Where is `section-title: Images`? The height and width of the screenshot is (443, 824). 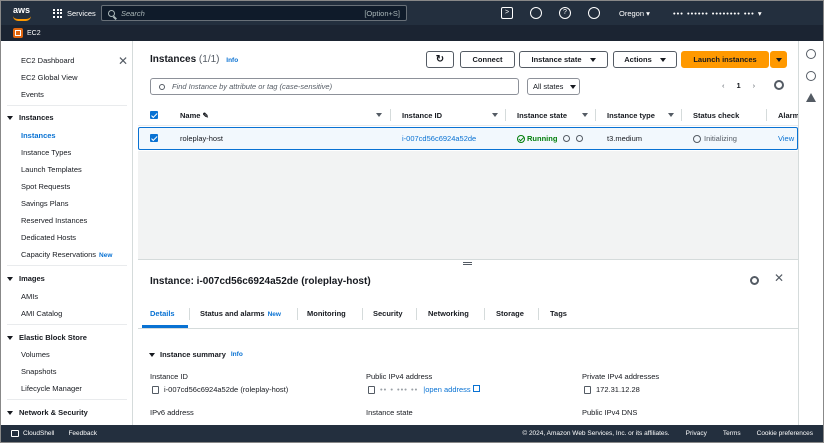 section-title: Images is located at coordinates (32, 278).